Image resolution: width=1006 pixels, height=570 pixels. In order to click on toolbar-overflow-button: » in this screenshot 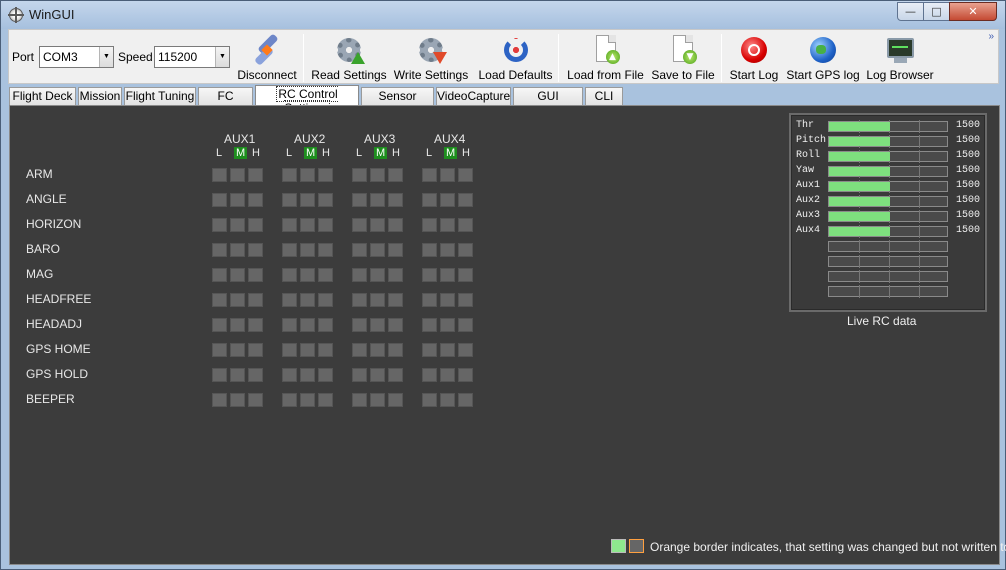, I will do `click(991, 36)`.